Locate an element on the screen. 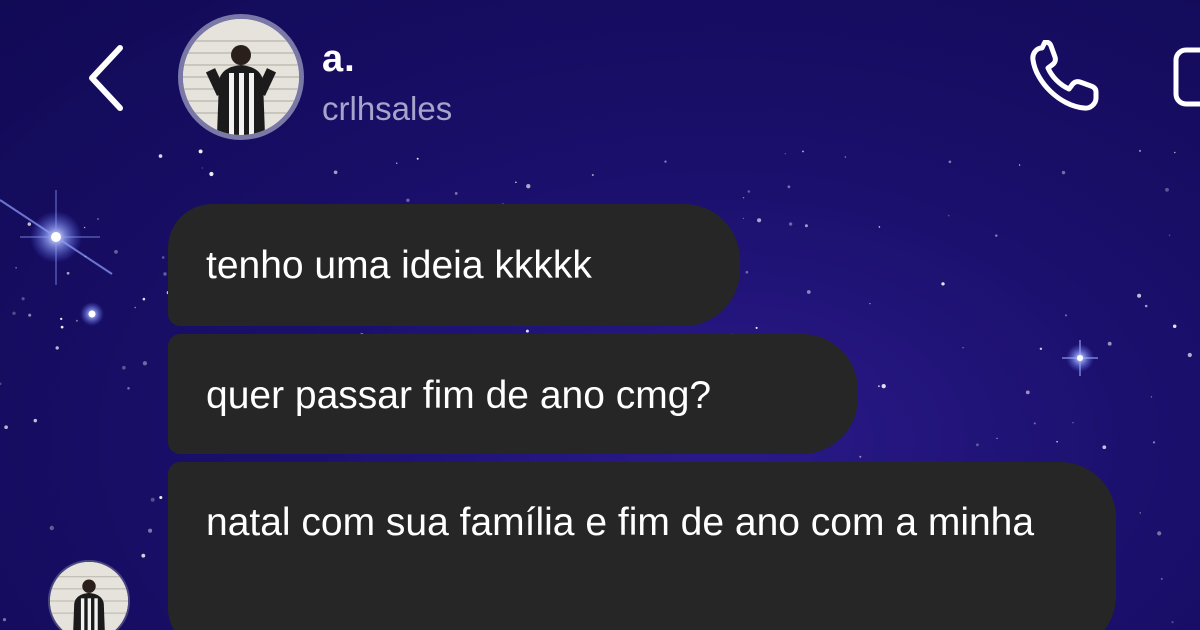 This screenshot has height=630, width=1200. contact-username: crlhsales is located at coordinates (387, 109).